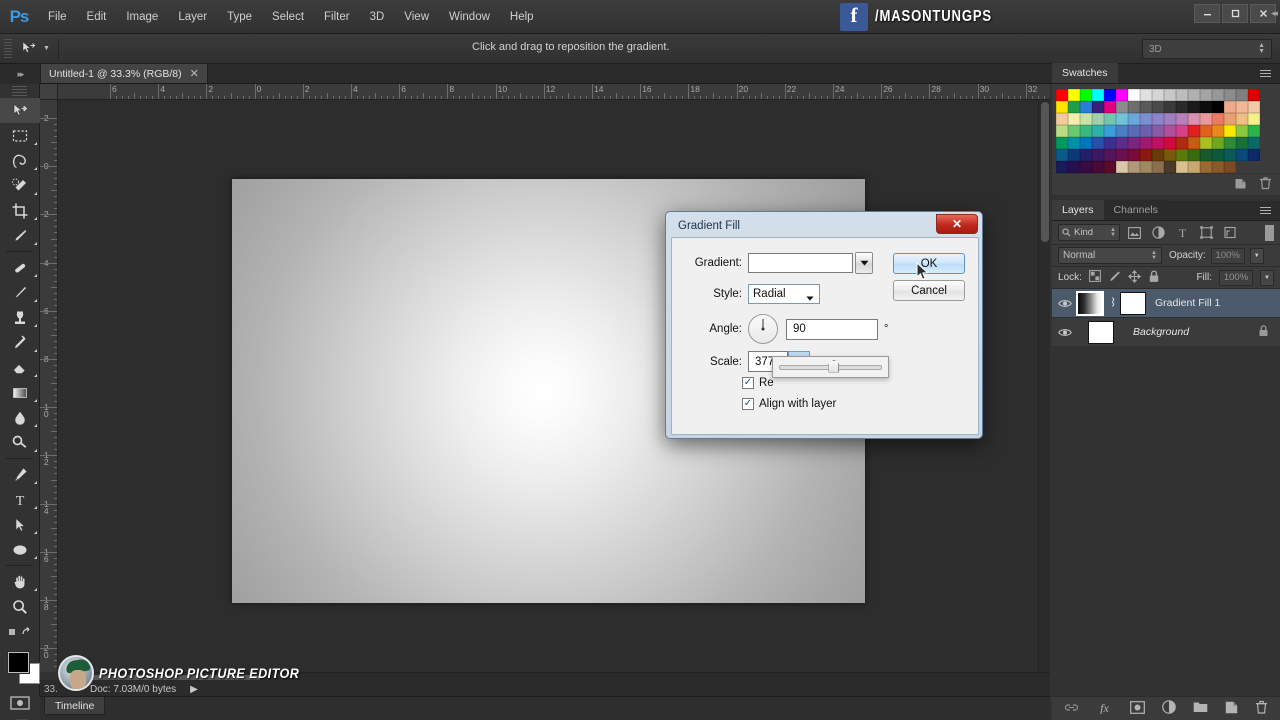 This screenshot has height=720, width=1280. I want to click on options-bar-grip, so click(8, 48).